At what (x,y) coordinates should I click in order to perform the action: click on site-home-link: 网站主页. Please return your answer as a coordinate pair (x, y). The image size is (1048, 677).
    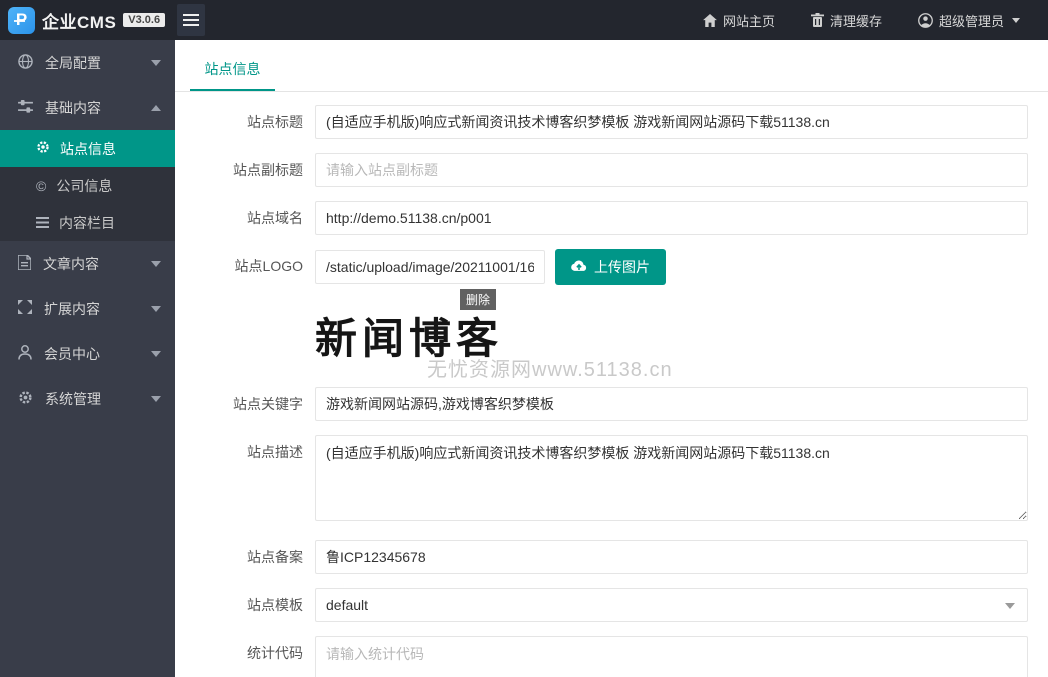
    Looking at the image, I should click on (739, 20).